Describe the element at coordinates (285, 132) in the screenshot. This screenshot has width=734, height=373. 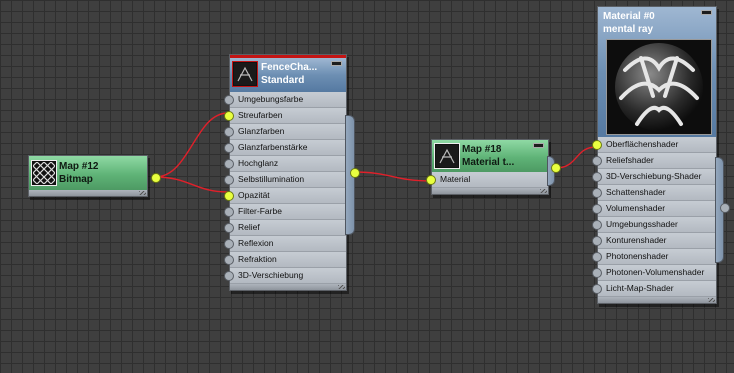
I see `slot-row: Glanzfarben` at that location.